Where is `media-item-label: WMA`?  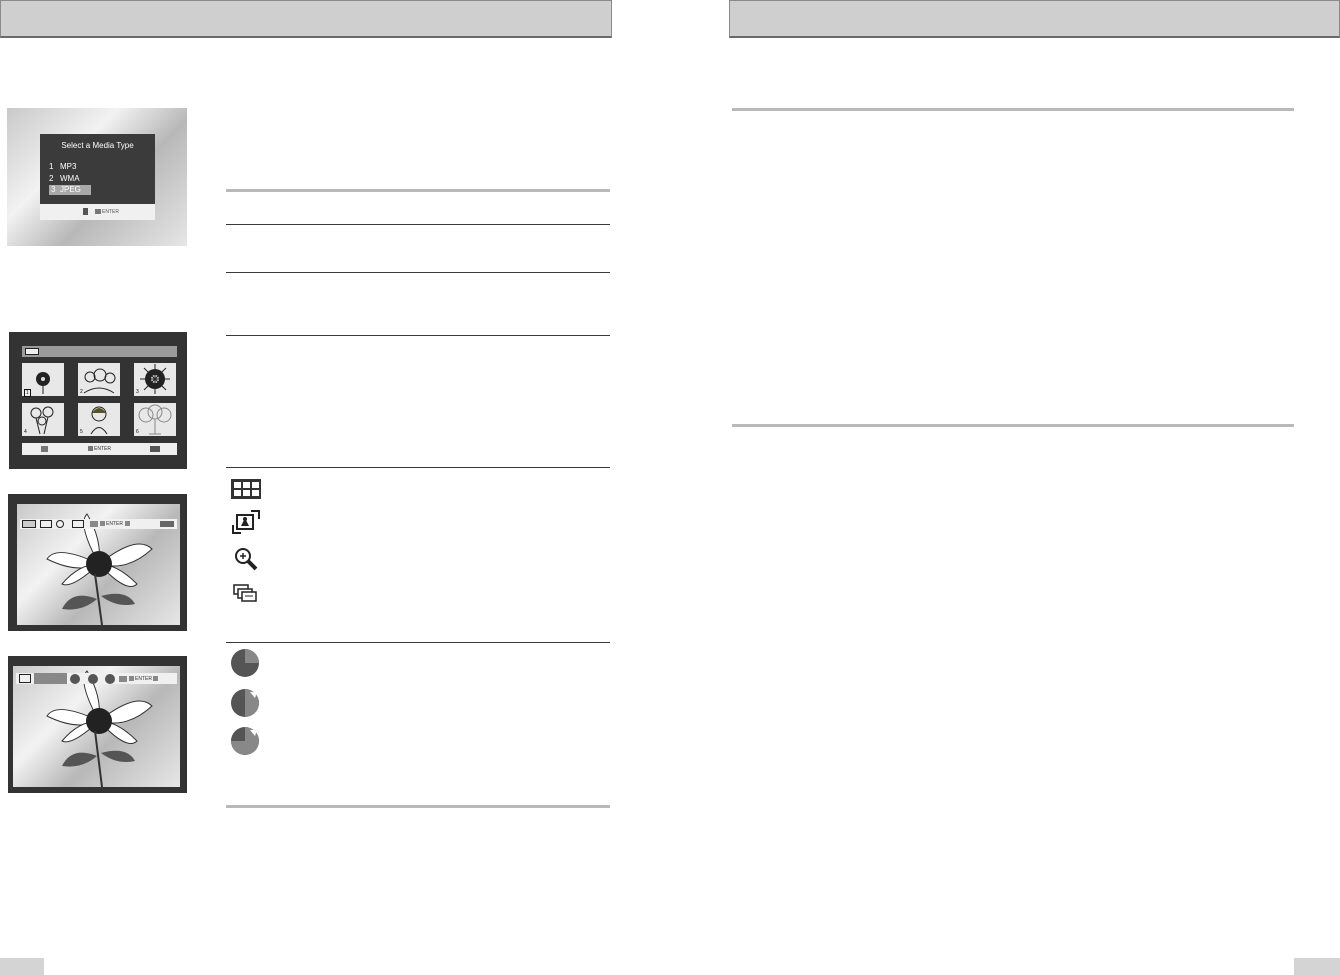 media-item-label: WMA is located at coordinates (70, 178).